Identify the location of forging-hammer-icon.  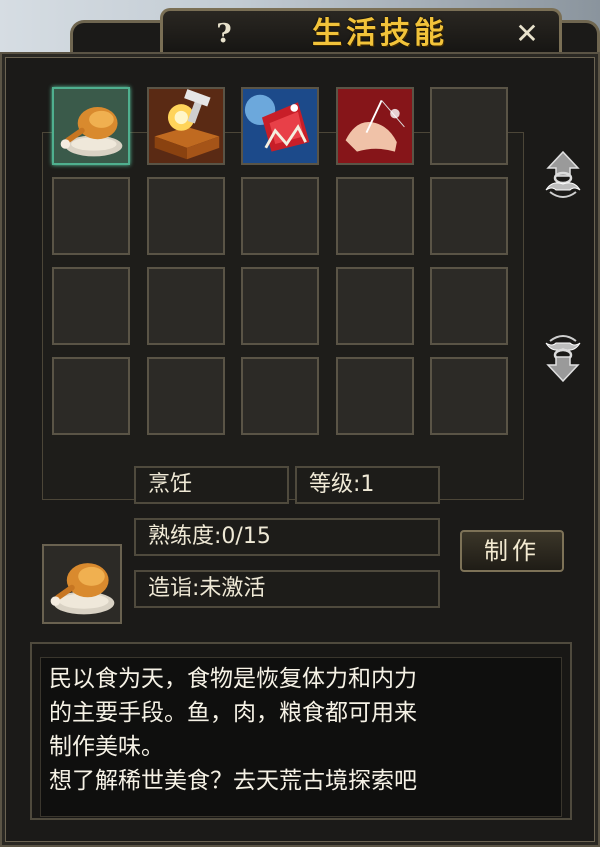
(185, 126).